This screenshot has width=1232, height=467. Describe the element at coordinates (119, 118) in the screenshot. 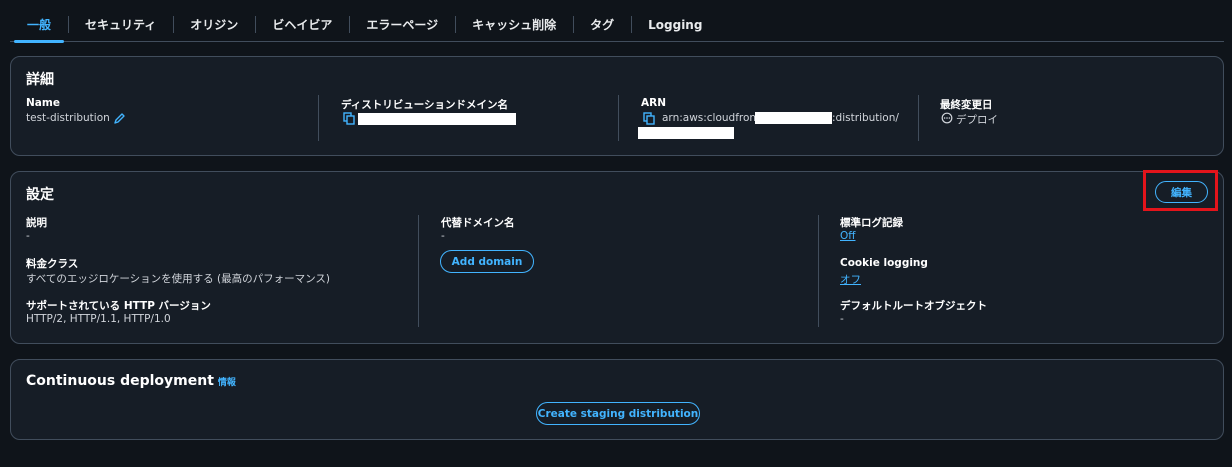

I see `pencil-icon` at that location.